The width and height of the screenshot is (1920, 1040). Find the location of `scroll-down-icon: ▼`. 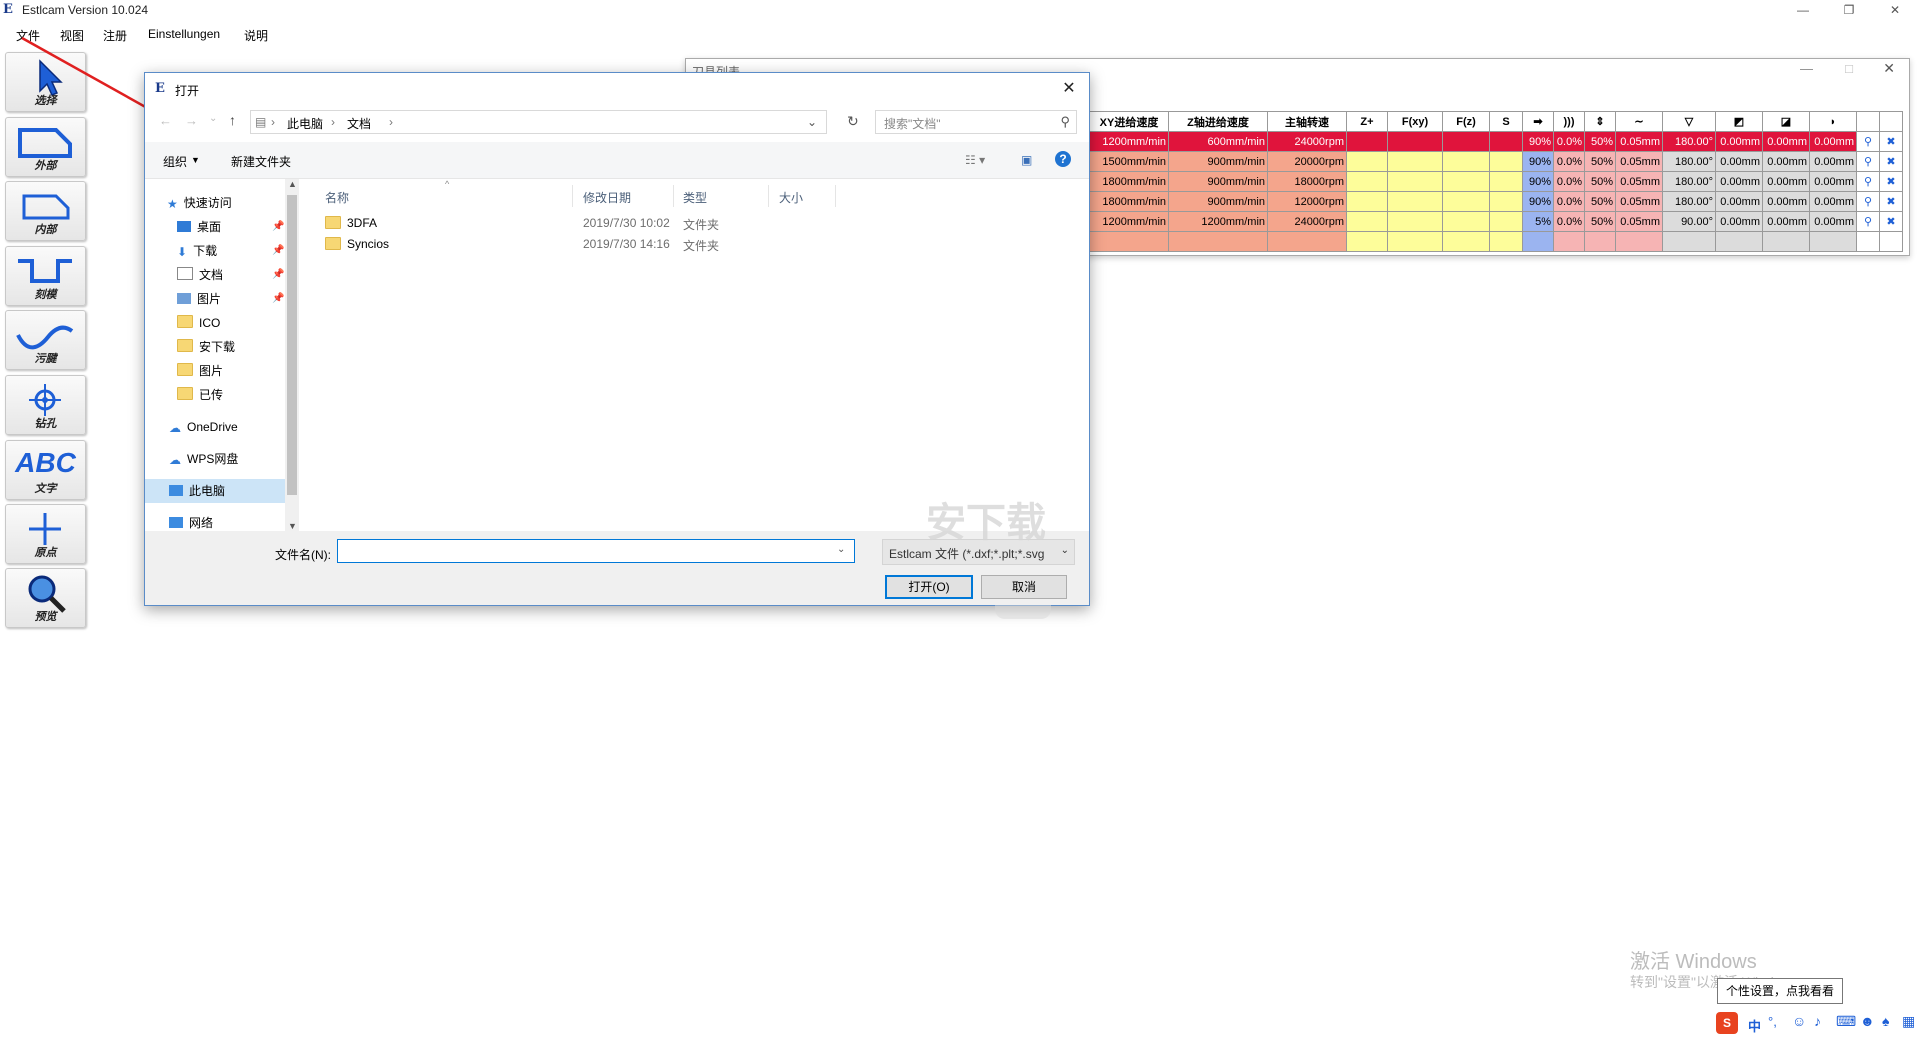

scroll-down-icon: ▼ is located at coordinates (292, 526).